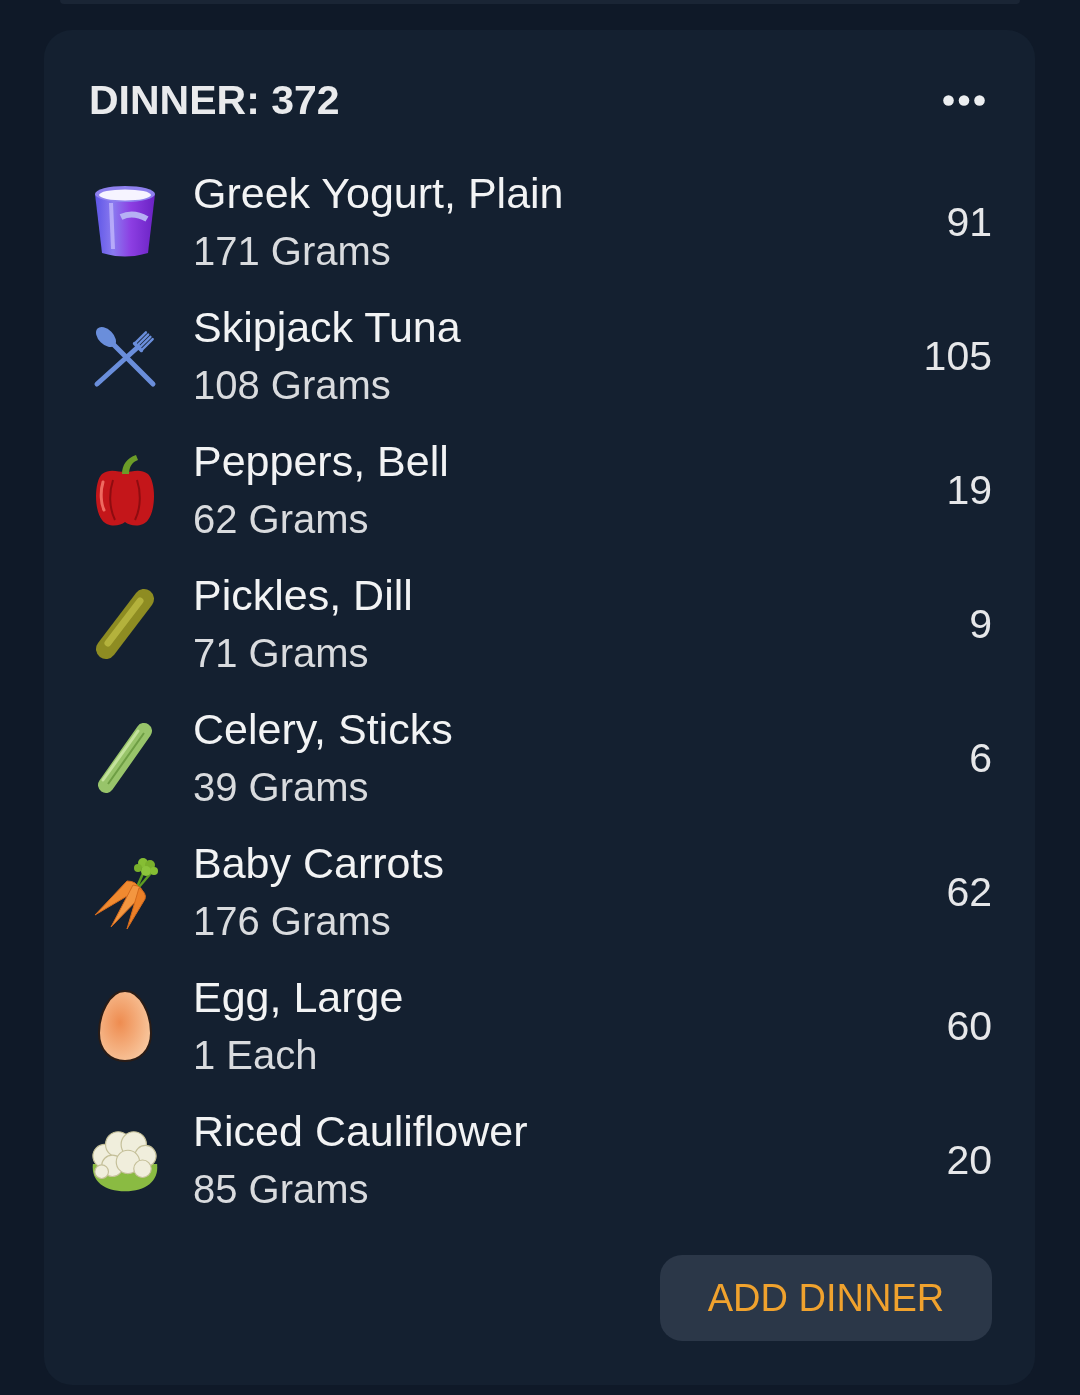  What do you see at coordinates (125, 490) in the screenshot?
I see `bell-pepper-icon` at bounding box center [125, 490].